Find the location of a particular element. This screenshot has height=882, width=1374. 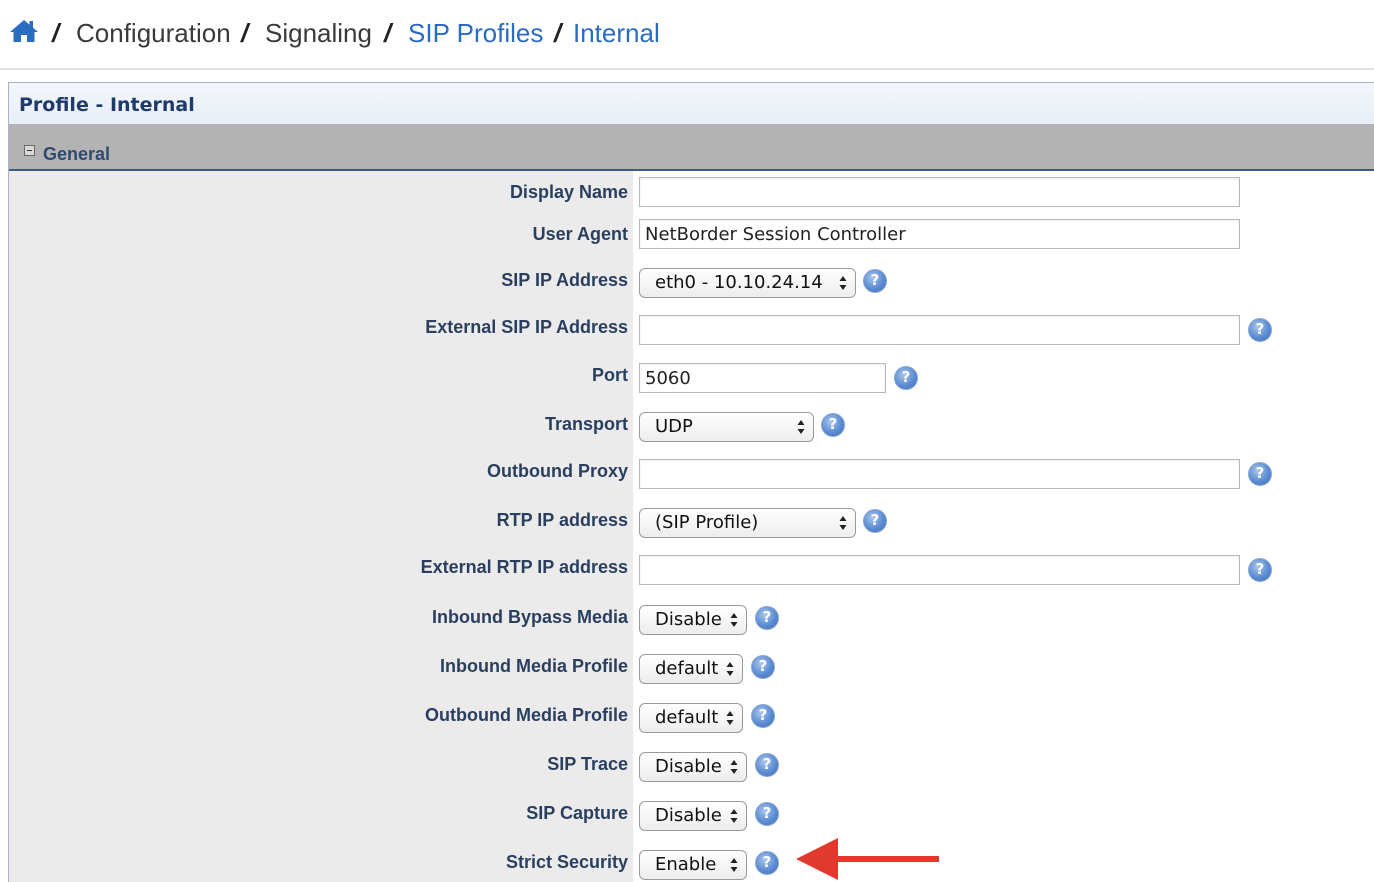

user-agent-input is located at coordinates (939, 234).